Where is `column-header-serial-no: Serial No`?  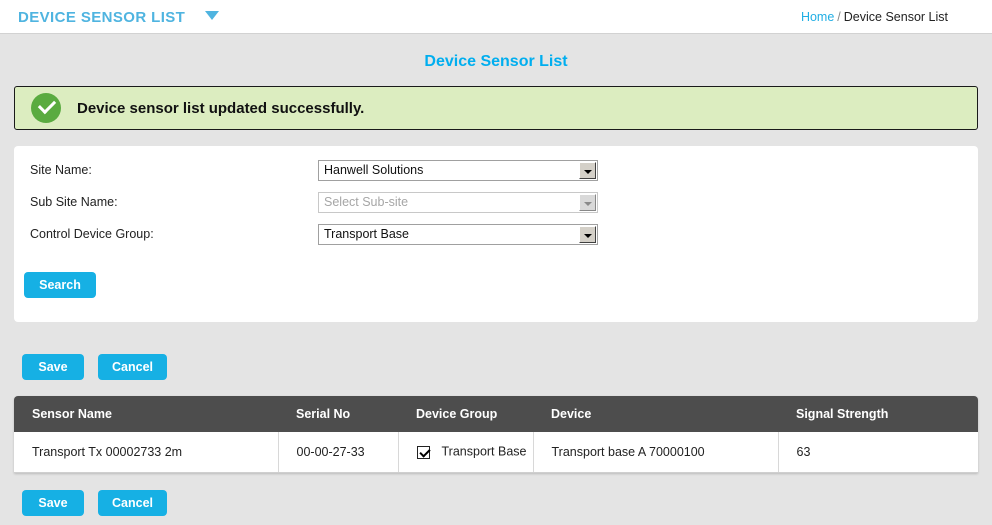 column-header-serial-no: Serial No is located at coordinates (338, 414).